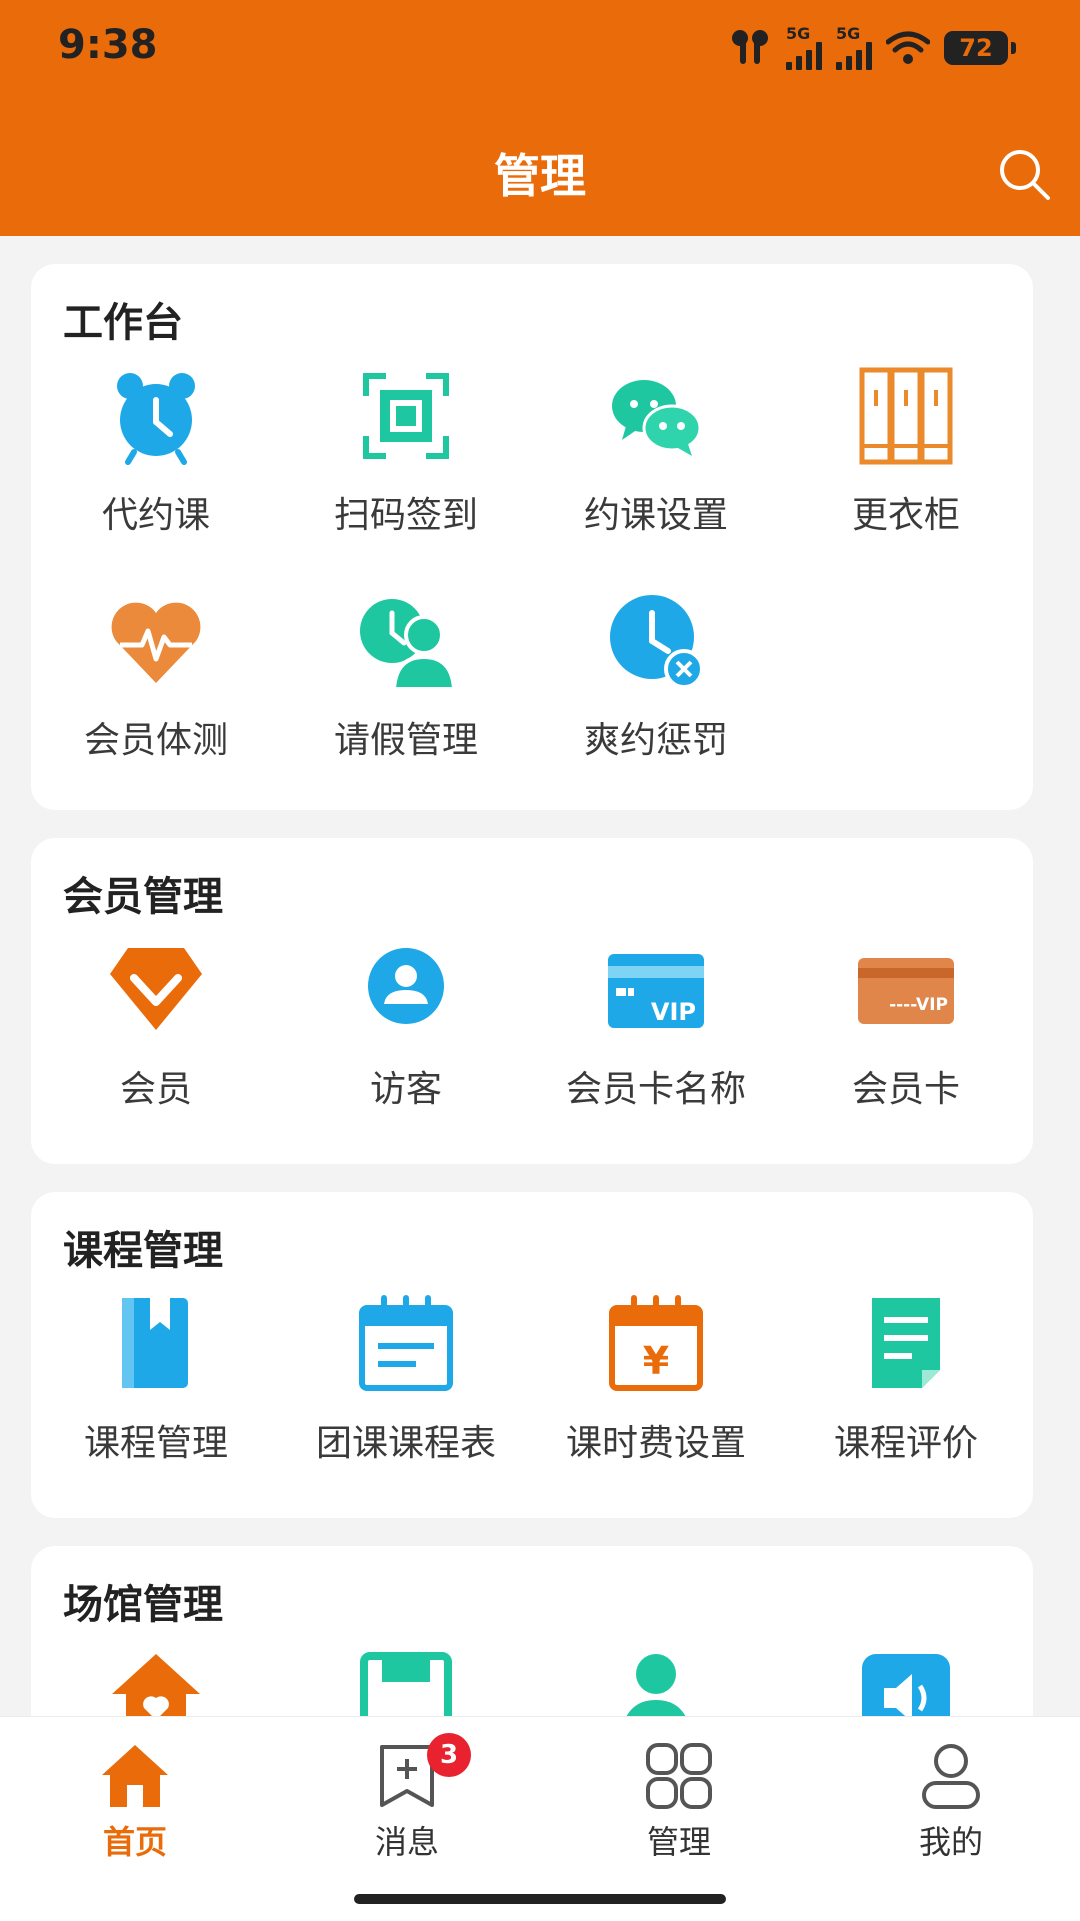 This screenshot has width=1080, height=1921. What do you see at coordinates (406, 697) in the screenshot?
I see `grid-item-leave-management: 请假管理` at bounding box center [406, 697].